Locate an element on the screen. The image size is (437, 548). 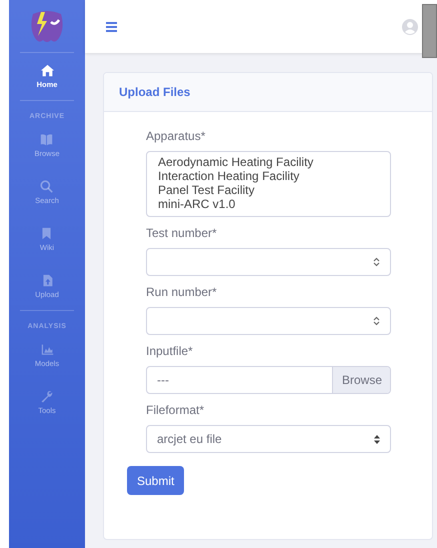
browse-button: Browse is located at coordinates (361, 380).